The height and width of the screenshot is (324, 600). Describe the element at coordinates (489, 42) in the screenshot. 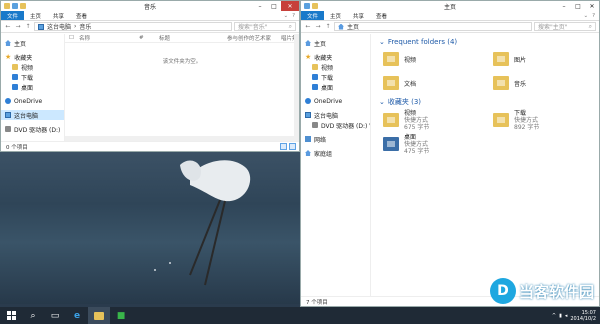

I see `frequent-folders-header: ⌄ Frequent folders (4)` at that location.